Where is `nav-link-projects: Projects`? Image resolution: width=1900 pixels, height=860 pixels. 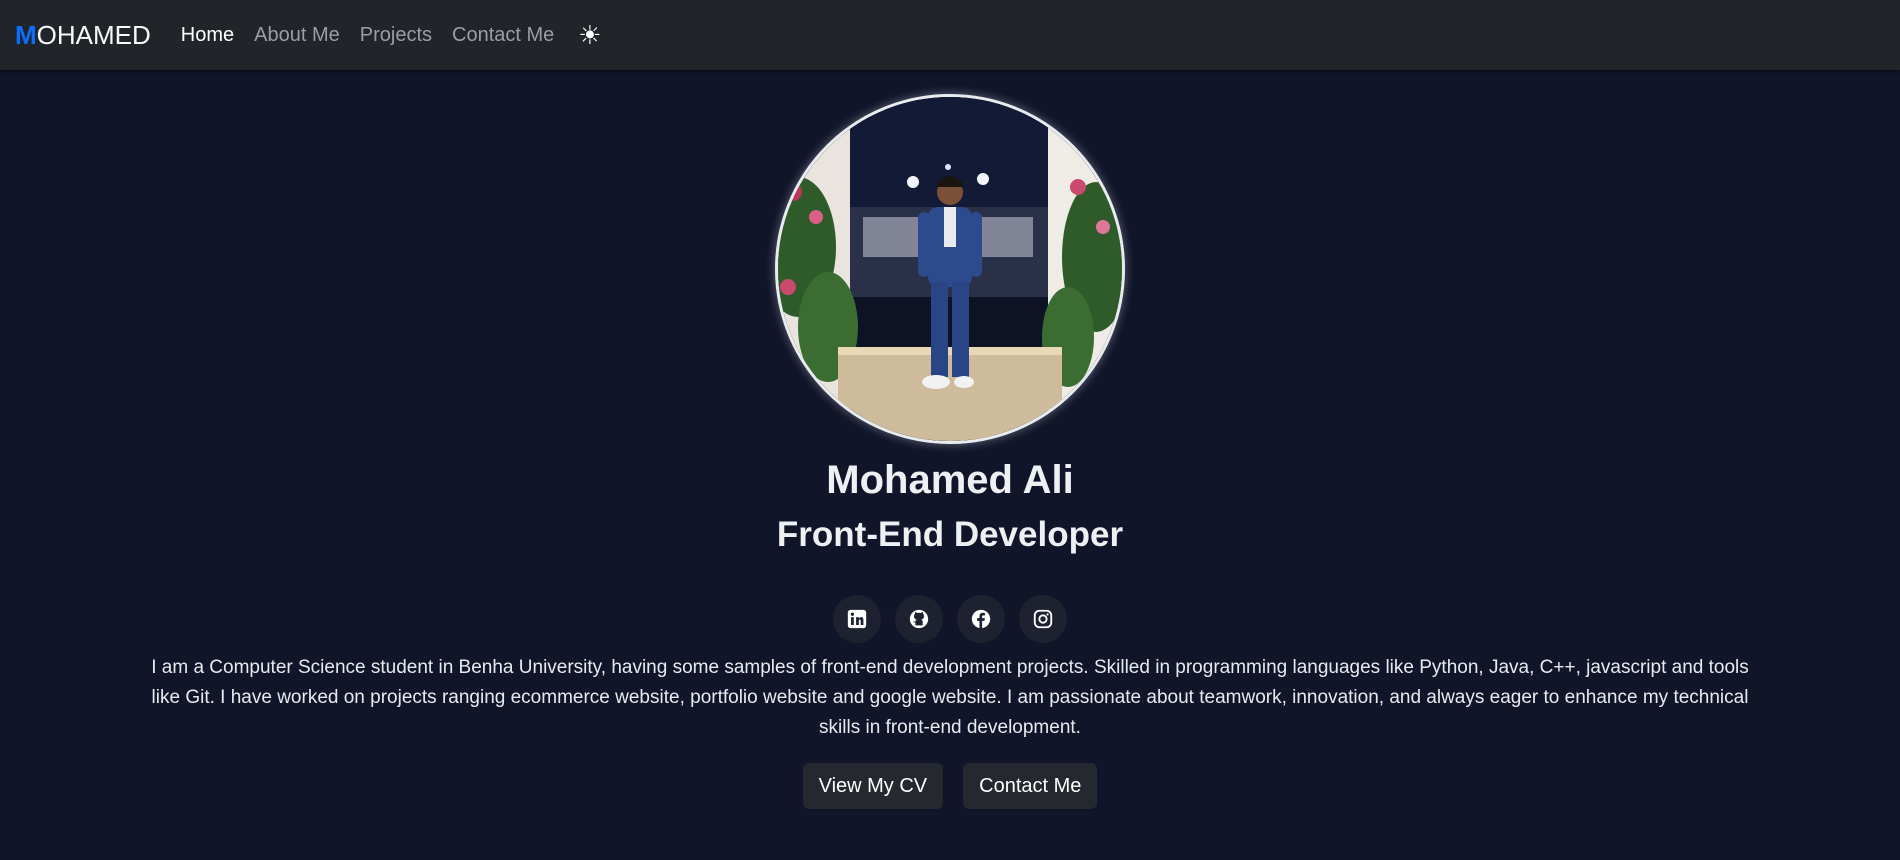
nav-link-projects: Projects is located at coordinates (396, 35).